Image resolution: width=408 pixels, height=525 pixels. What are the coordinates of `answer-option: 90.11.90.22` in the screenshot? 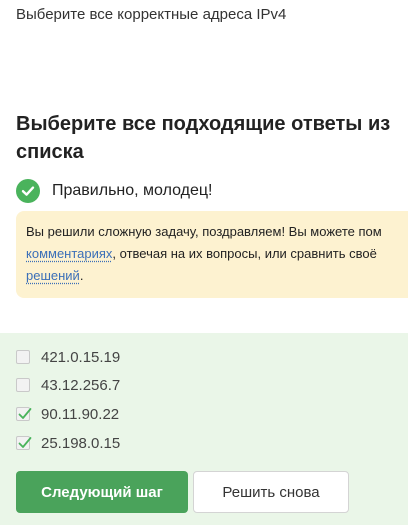 It's located at (67, 414).